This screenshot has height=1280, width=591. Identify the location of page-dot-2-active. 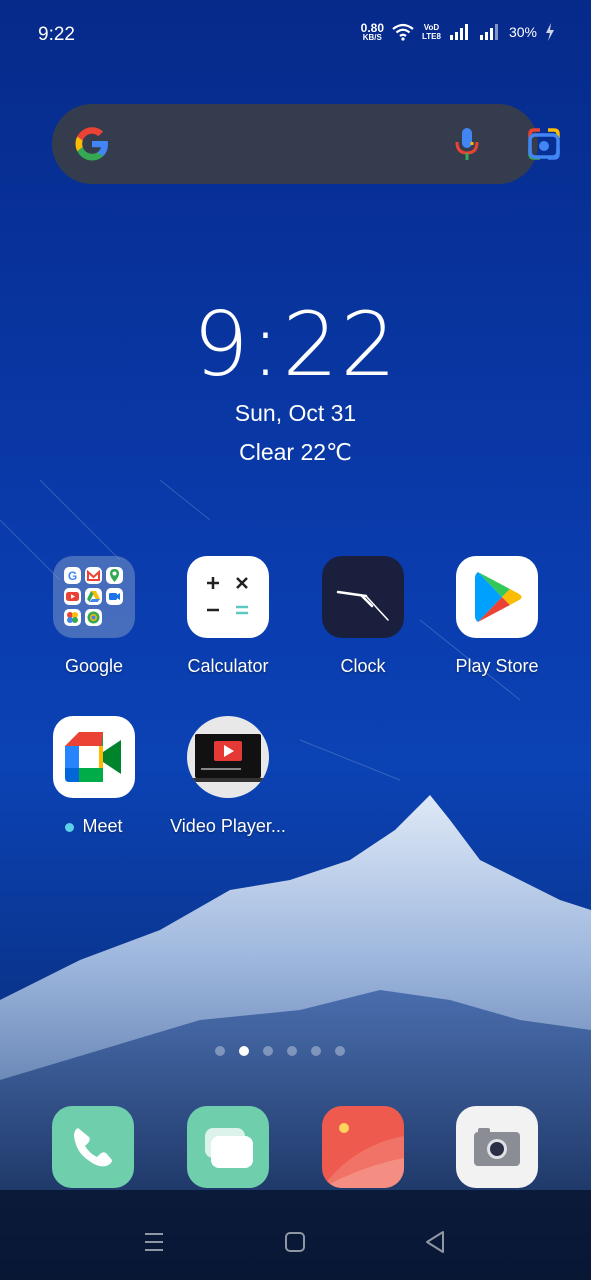
(244, 1051).